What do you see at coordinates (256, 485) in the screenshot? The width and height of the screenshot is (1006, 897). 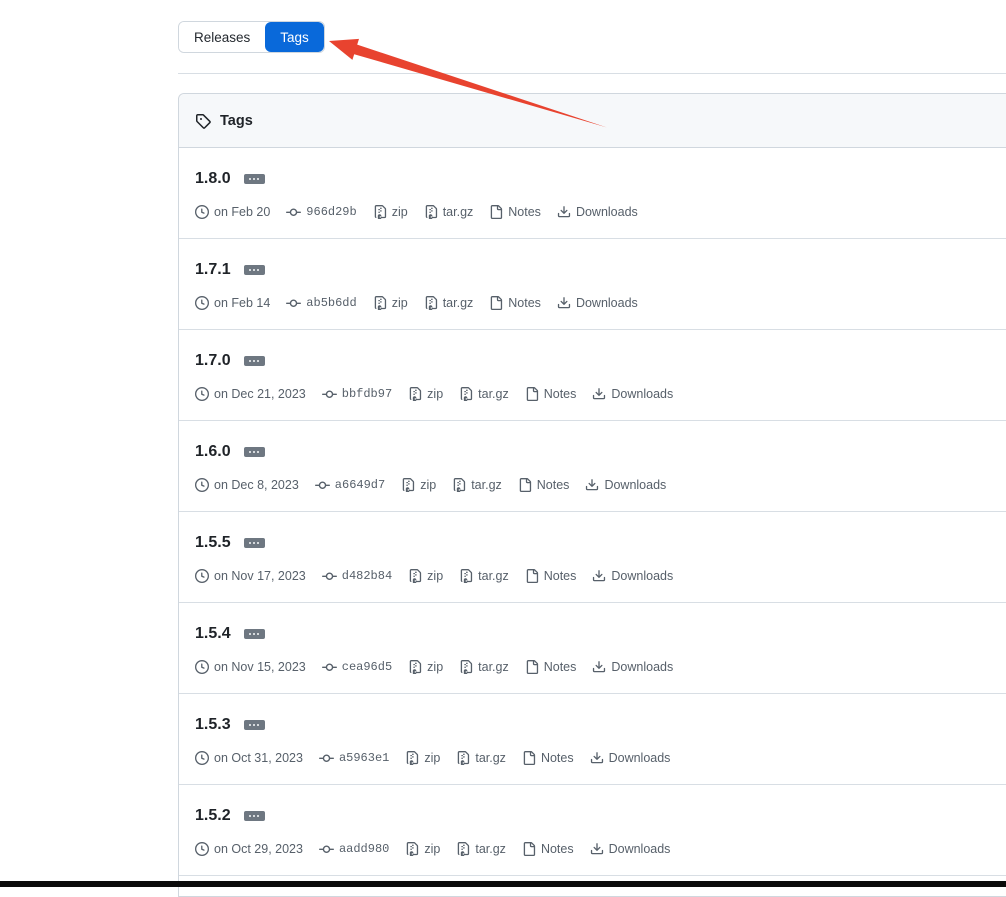 I see `tag-date-text: on Dec 8, 2023` at bounding box center [256, 485].